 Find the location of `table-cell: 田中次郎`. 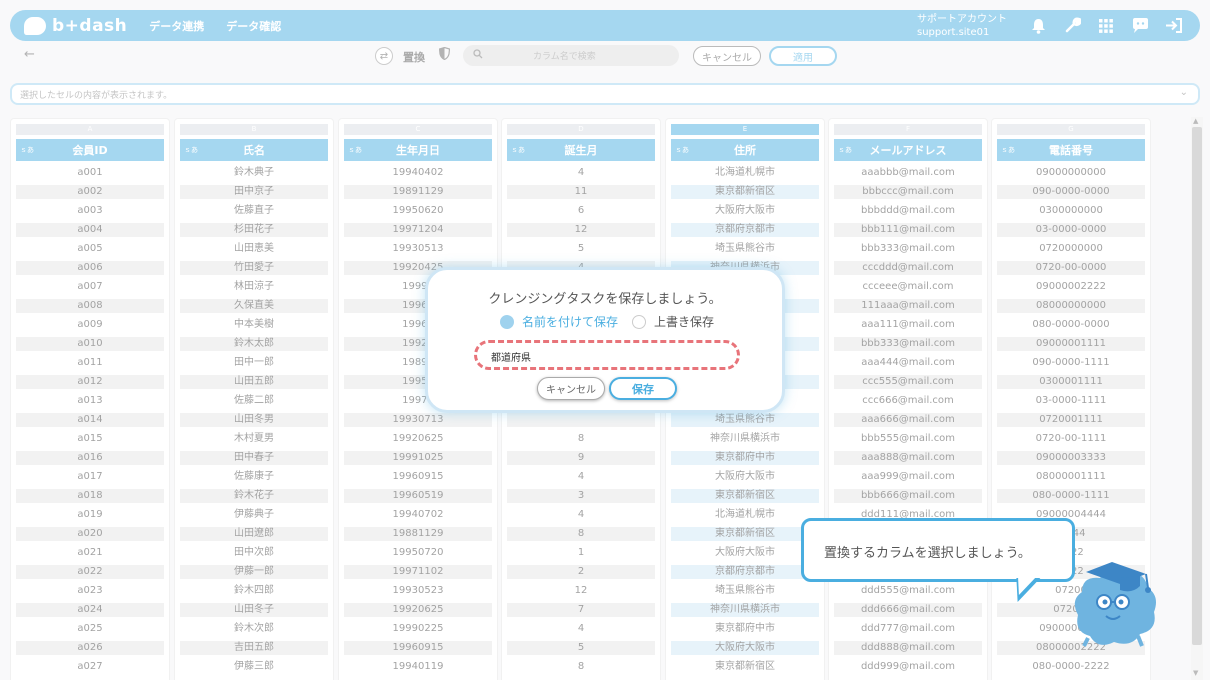

table-cell: 田中次郎 is located at coordinates (254, 553).